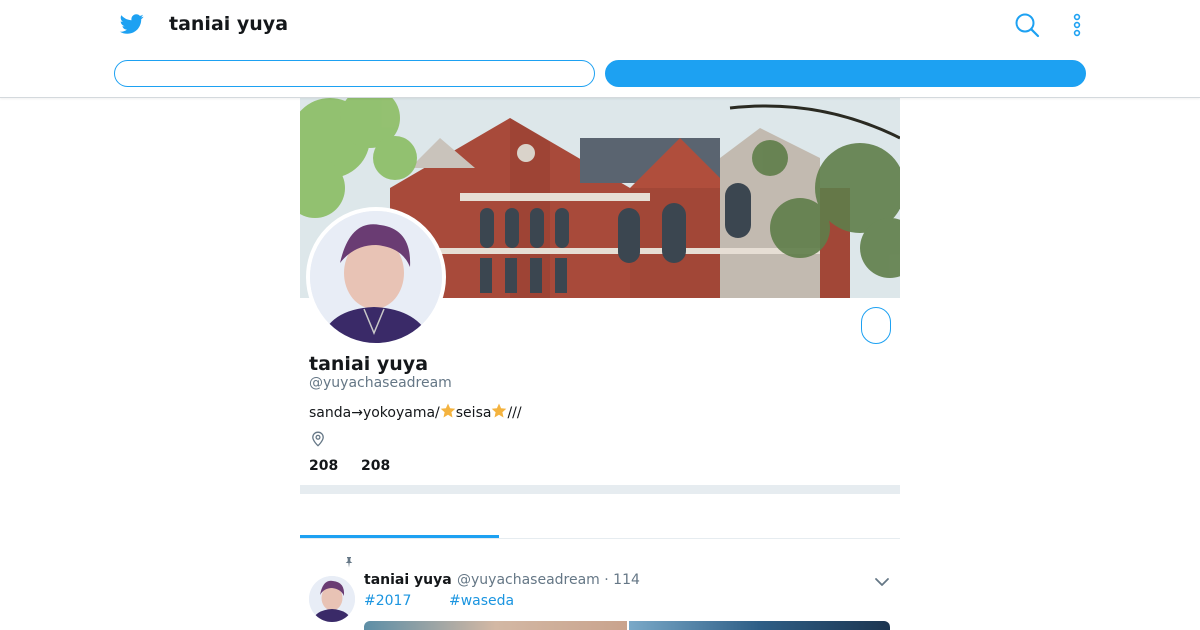 This screenshot has height=630, width=1200. What do you see at coordinates (132, 24) in the screenshot?
I see `twitter-bird-icon` at bounding box center [132, 24].